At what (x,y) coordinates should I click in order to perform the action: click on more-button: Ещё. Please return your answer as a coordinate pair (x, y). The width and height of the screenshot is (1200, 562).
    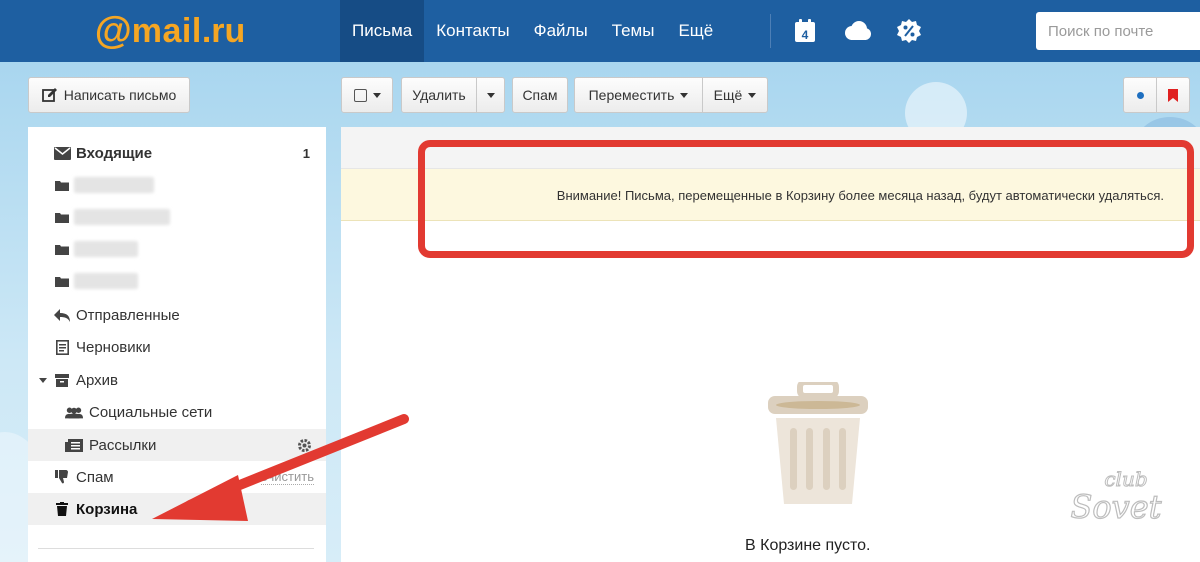
    Looking at the image, I should click on (735, 95).